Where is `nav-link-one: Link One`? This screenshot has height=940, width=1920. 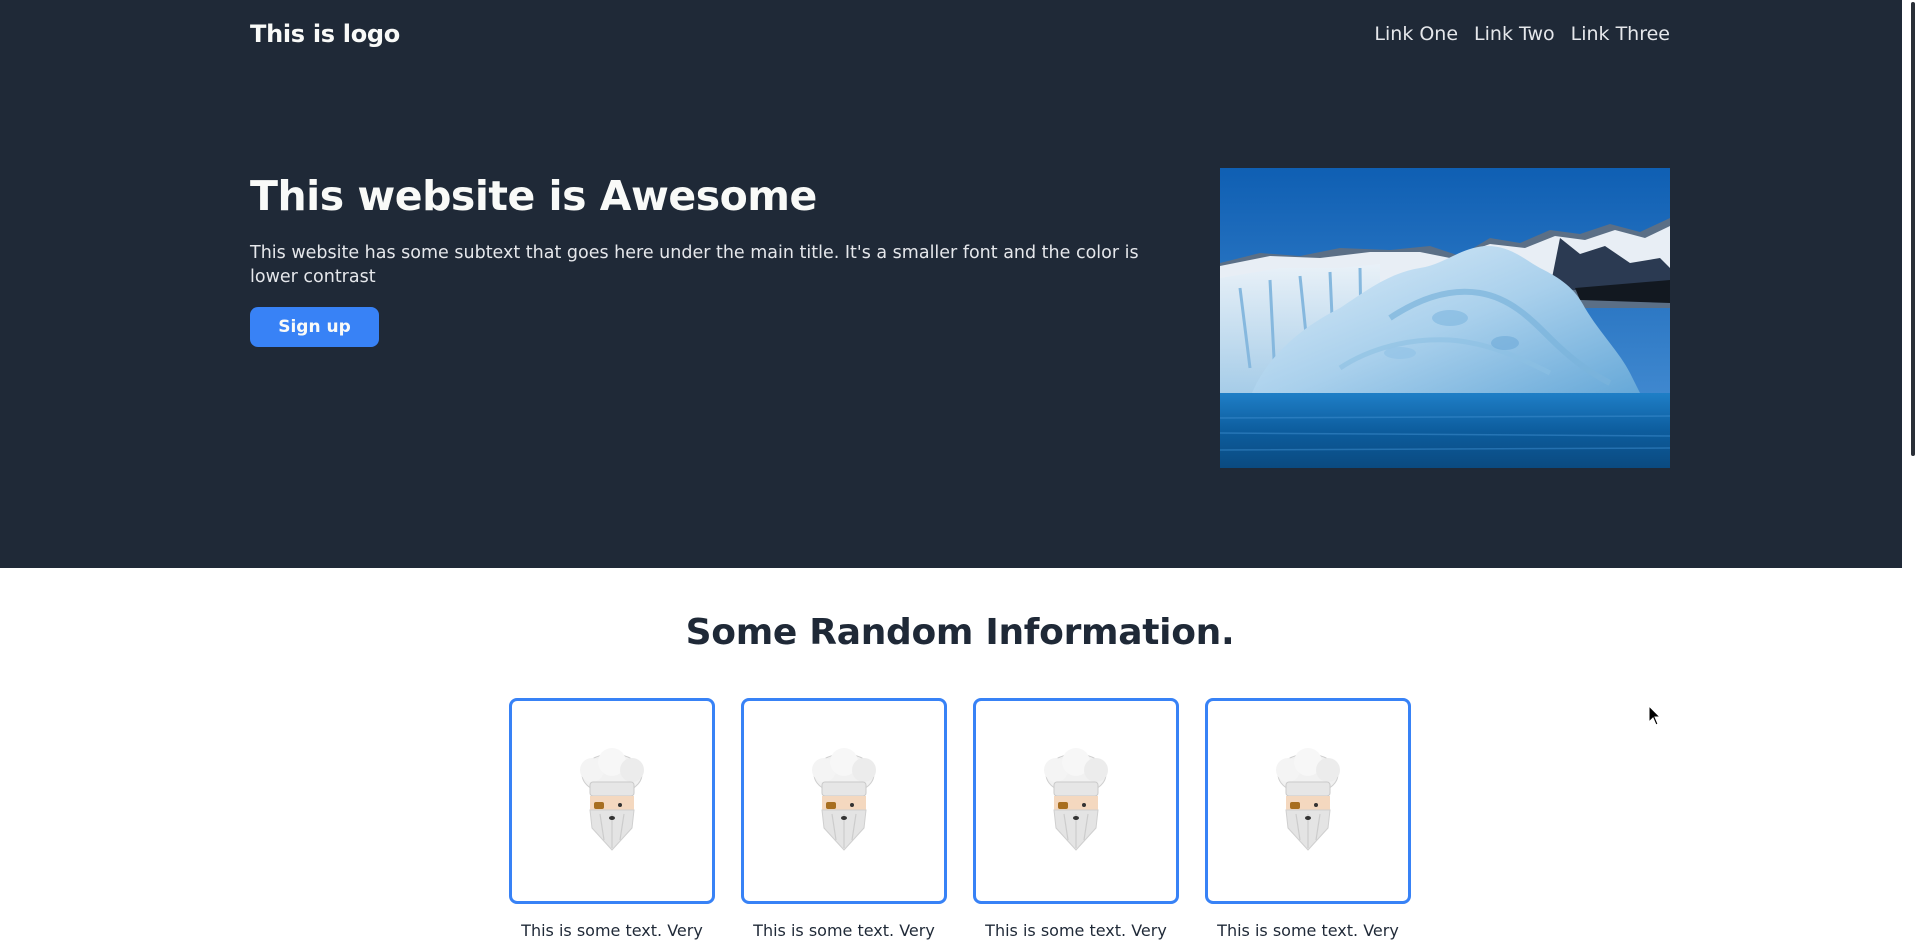
nav-link-one: Link One is located at coordinates (1416, 34).